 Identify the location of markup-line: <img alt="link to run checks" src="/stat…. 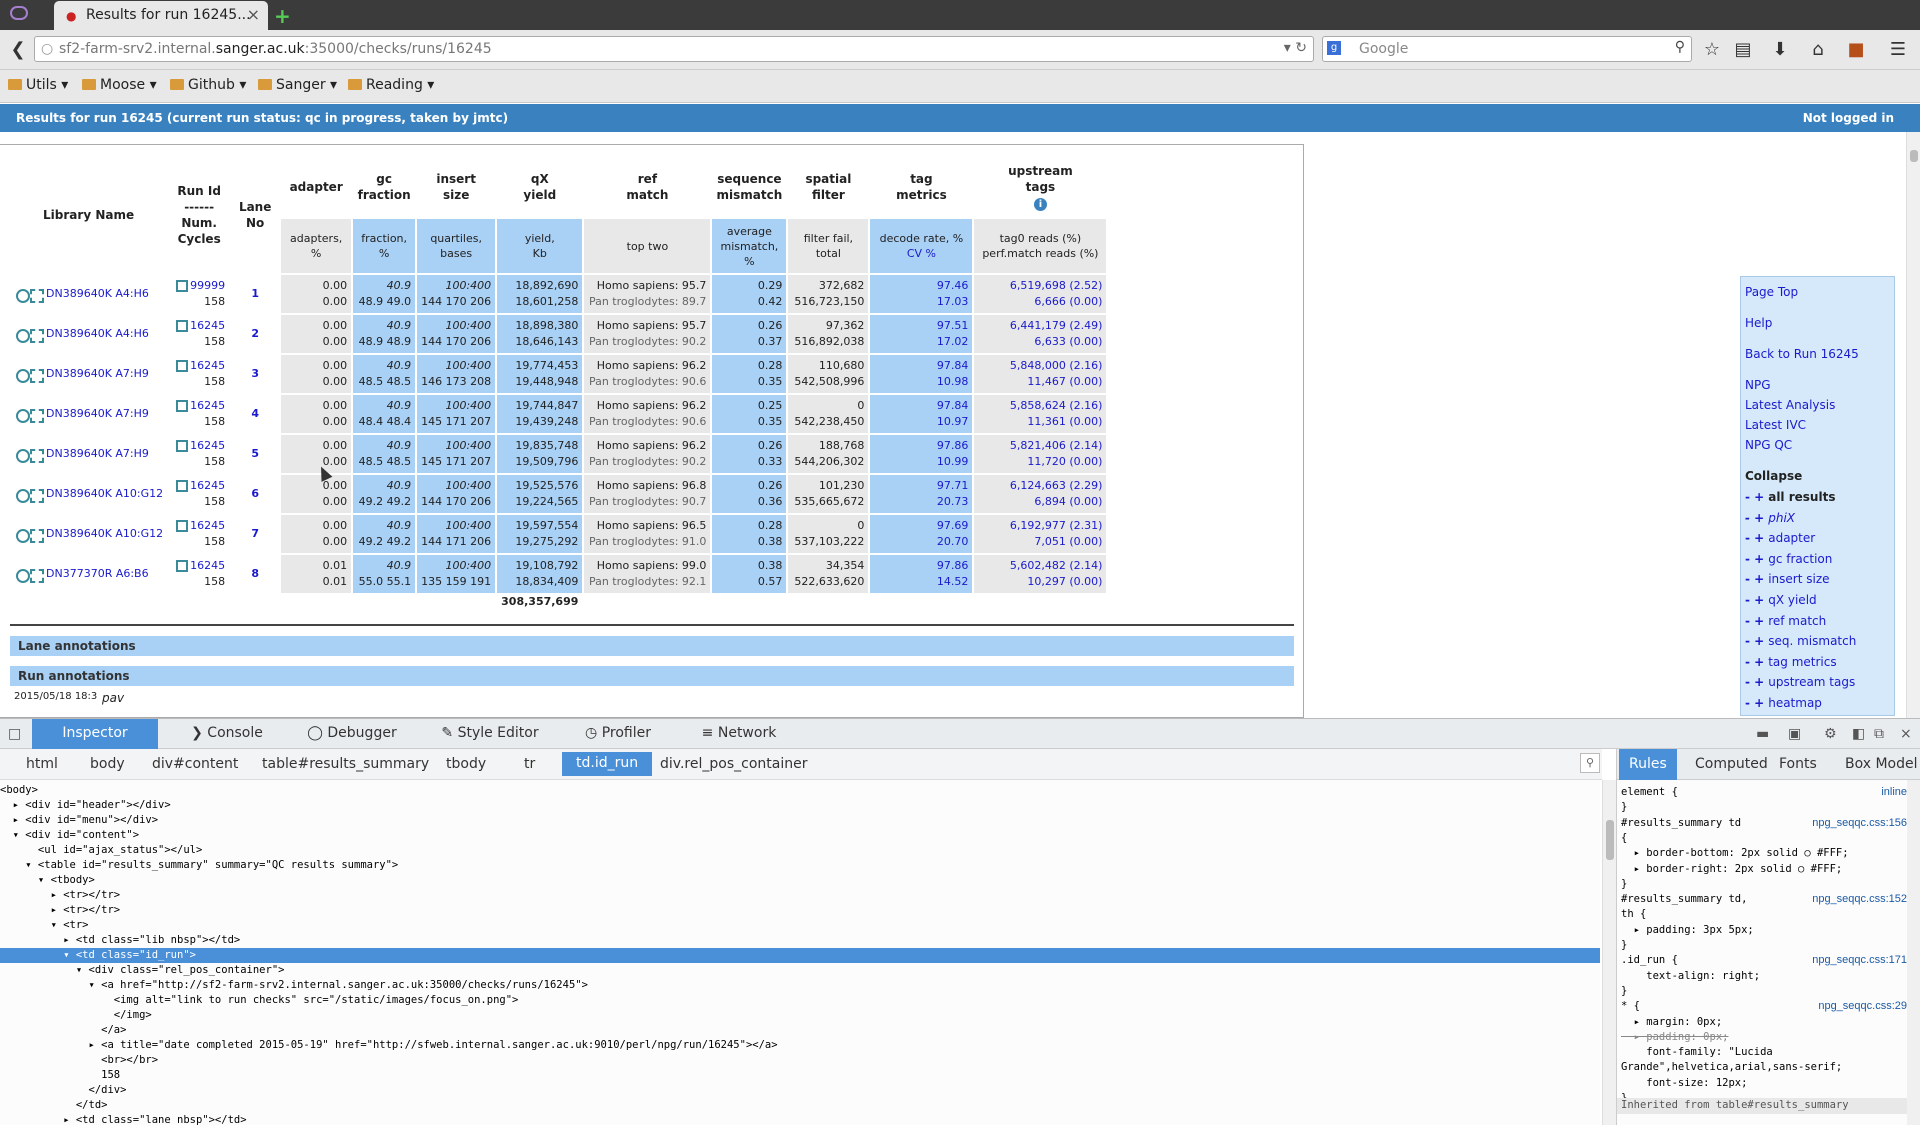
(800, 1000).